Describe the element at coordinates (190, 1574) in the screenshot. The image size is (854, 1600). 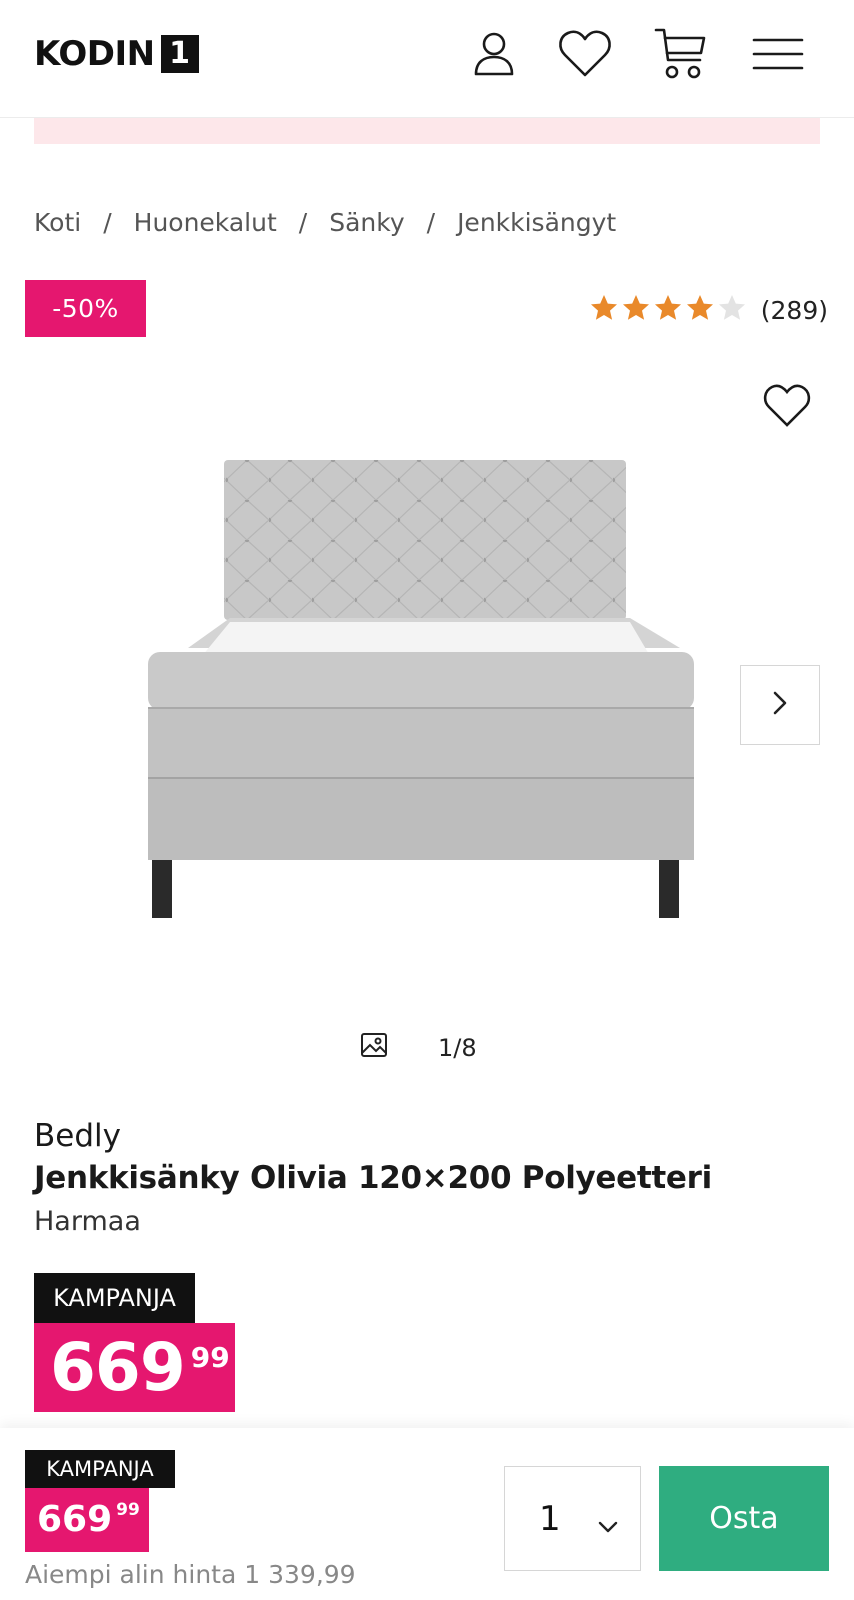
I see `lowest-price-note: Aiempi alin hinta 1 339,99` at that location.